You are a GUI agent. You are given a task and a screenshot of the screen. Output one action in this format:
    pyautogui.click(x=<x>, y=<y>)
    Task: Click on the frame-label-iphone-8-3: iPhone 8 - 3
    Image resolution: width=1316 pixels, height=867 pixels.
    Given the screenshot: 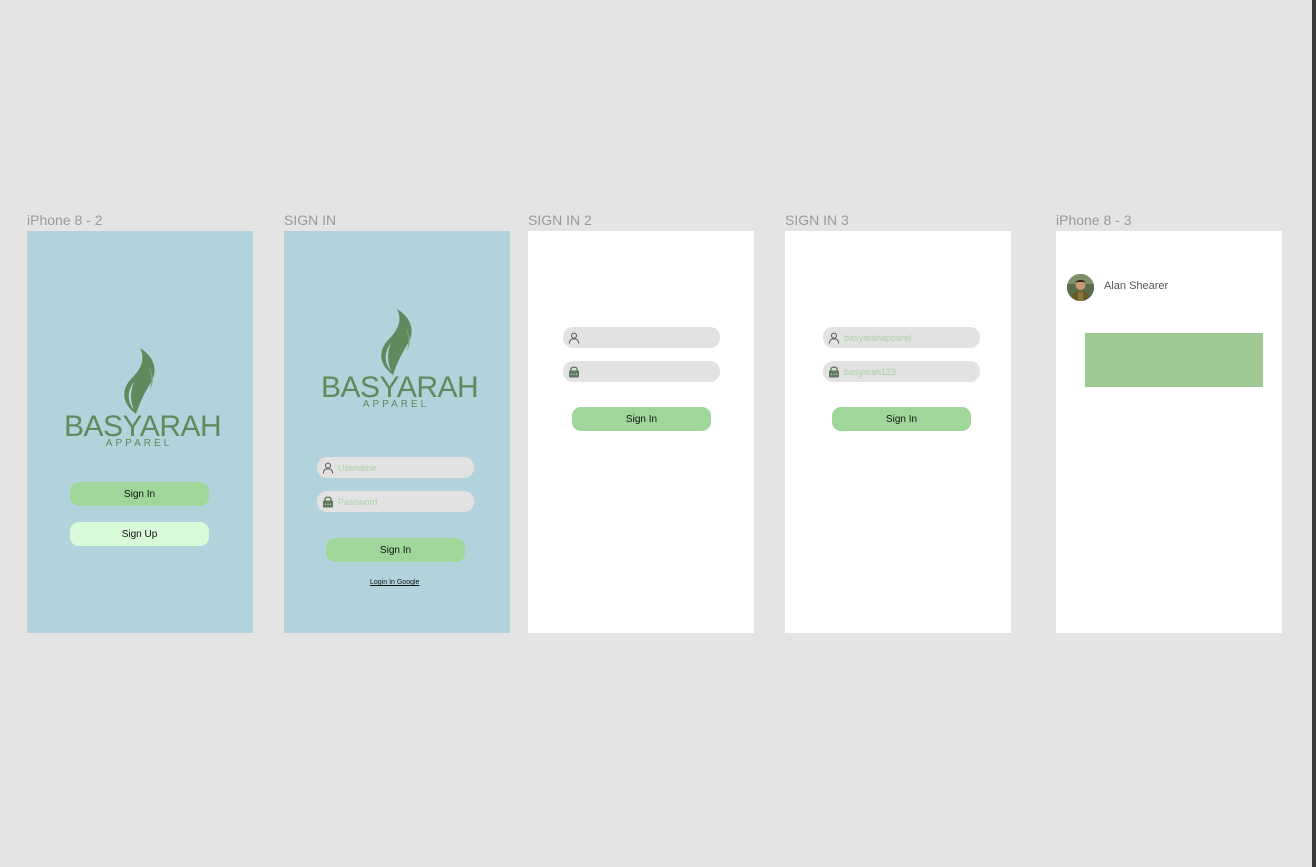 What is the action you would take?
    pyautogui.click(x=1094, y=220)
    